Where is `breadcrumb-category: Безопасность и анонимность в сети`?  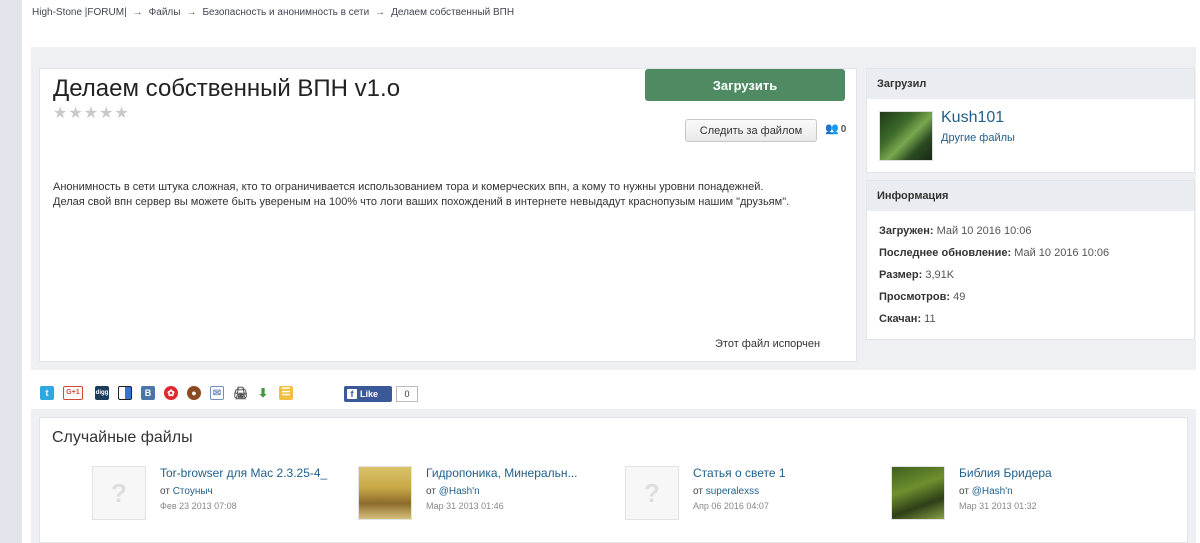
breadcrumb-category: Безопасность и анонимность в сети is located at coordinates (285, 12).